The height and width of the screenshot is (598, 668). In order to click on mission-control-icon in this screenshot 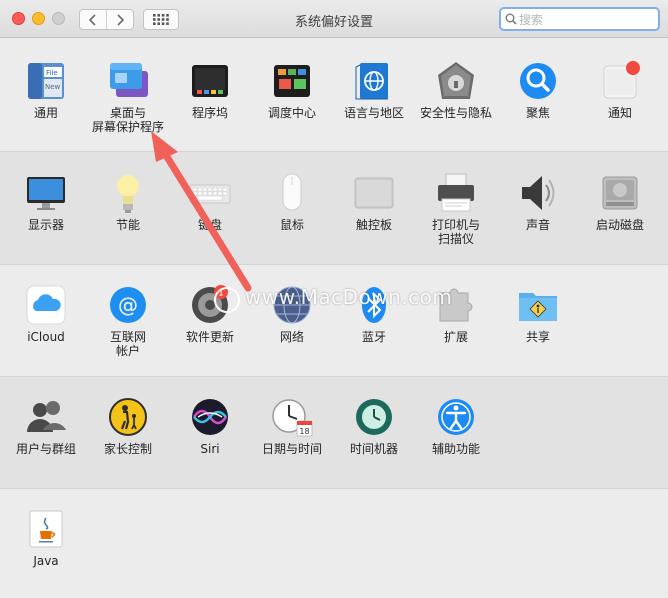, I will do `click(292, 81)`.